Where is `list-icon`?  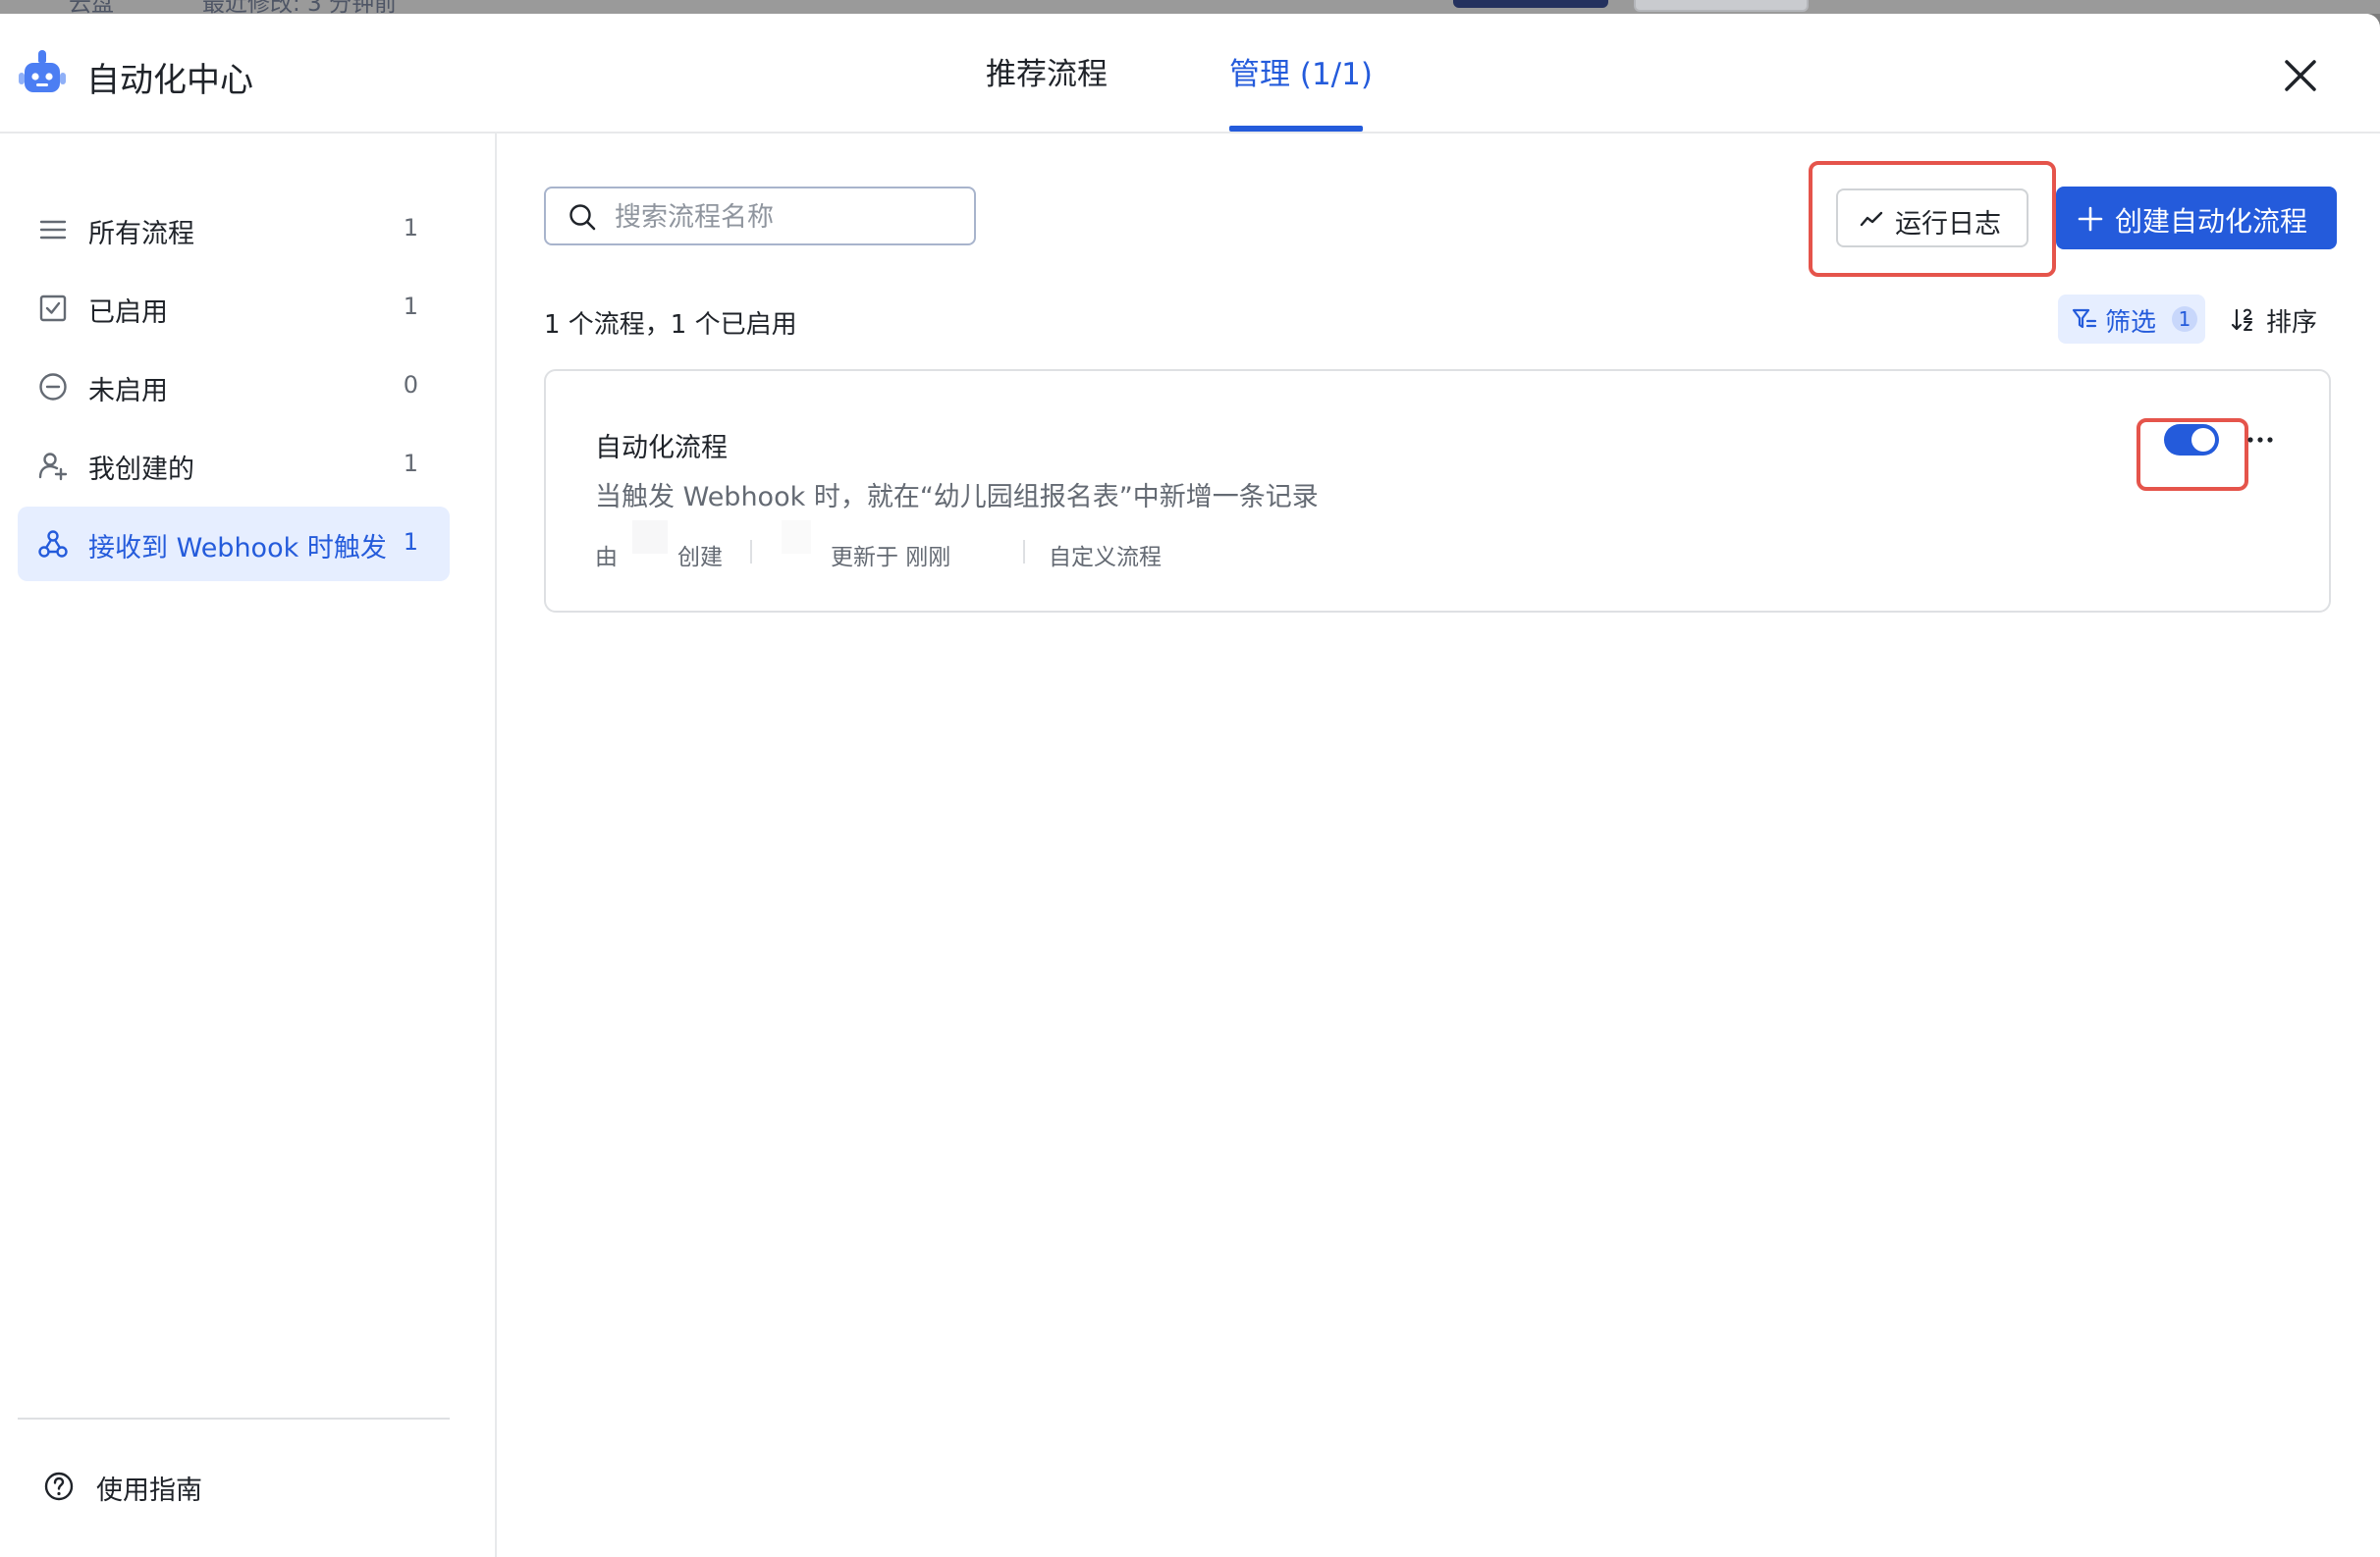
list-icon is located at coordinates (53, 230).